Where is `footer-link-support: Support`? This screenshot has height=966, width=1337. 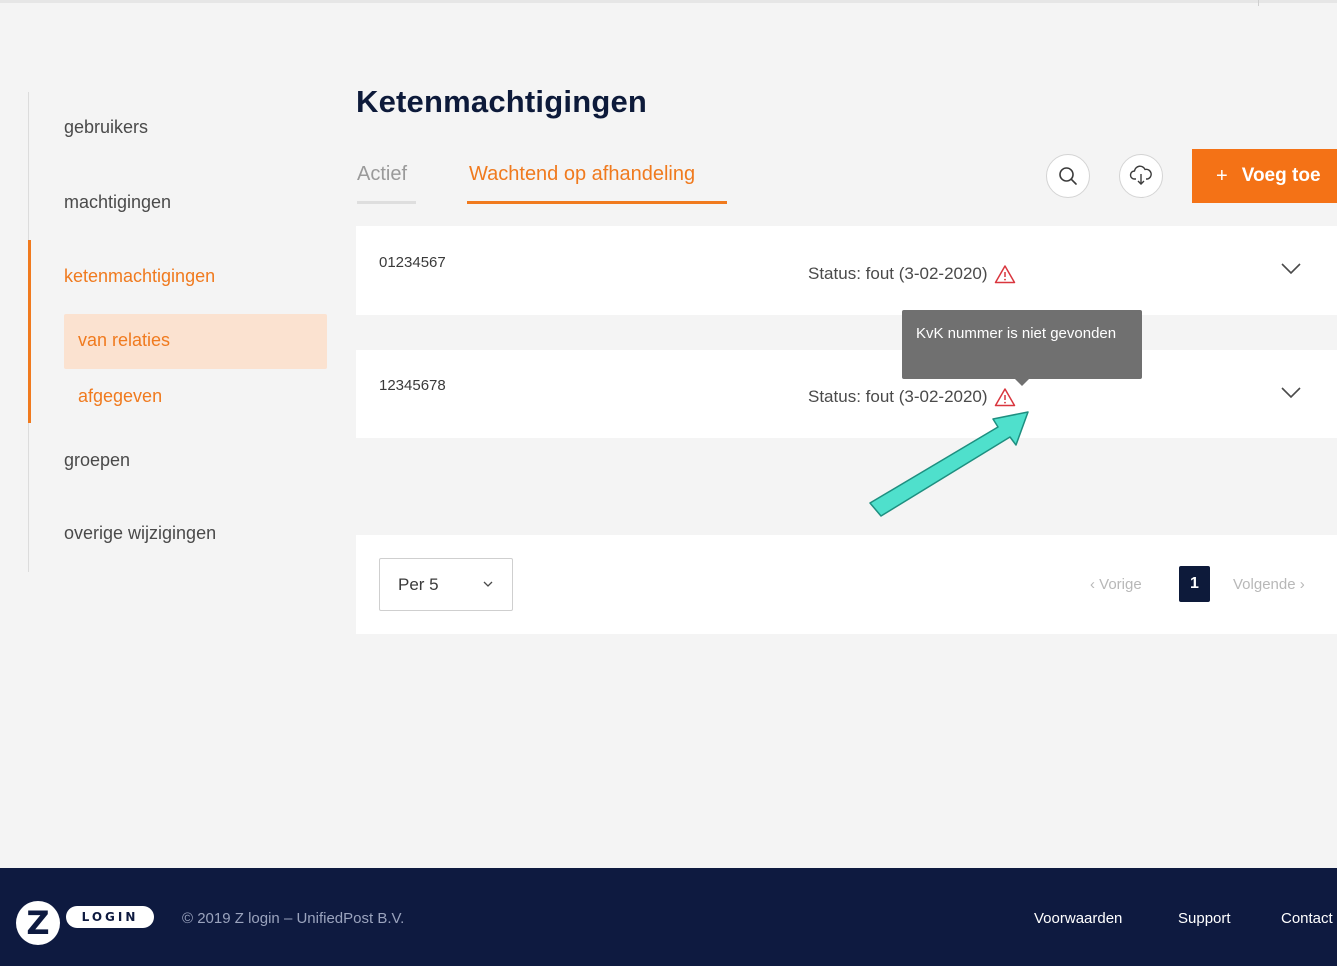
footer-link-support: Support is located at coordinates (1204, 918).